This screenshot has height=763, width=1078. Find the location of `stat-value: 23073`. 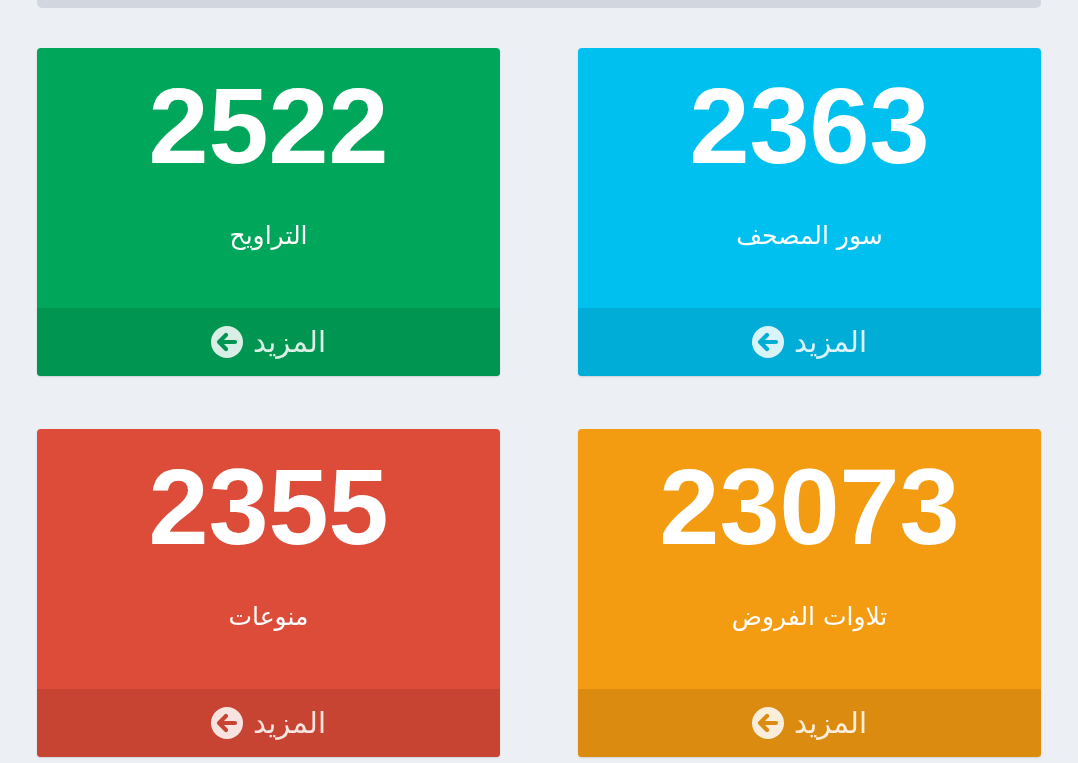

stat-value: 23073 is located at coordinates (809, 507).